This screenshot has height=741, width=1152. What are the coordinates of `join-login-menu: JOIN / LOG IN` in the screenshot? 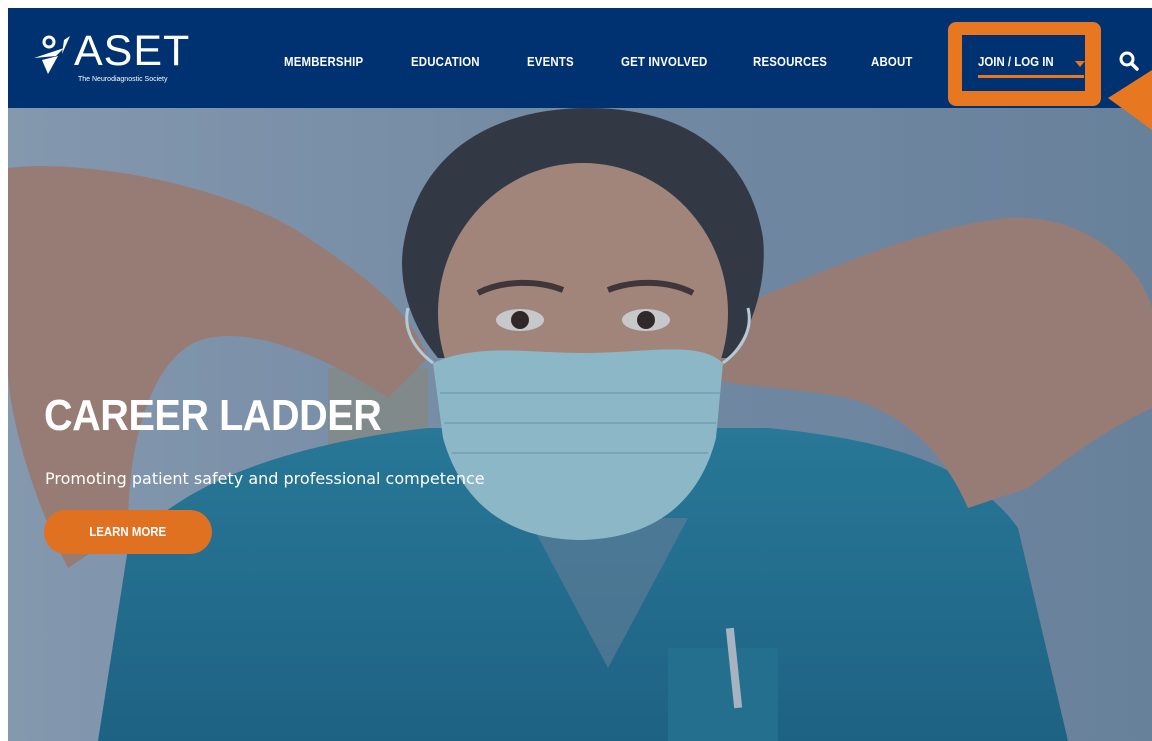 It's located at (1023, 63).